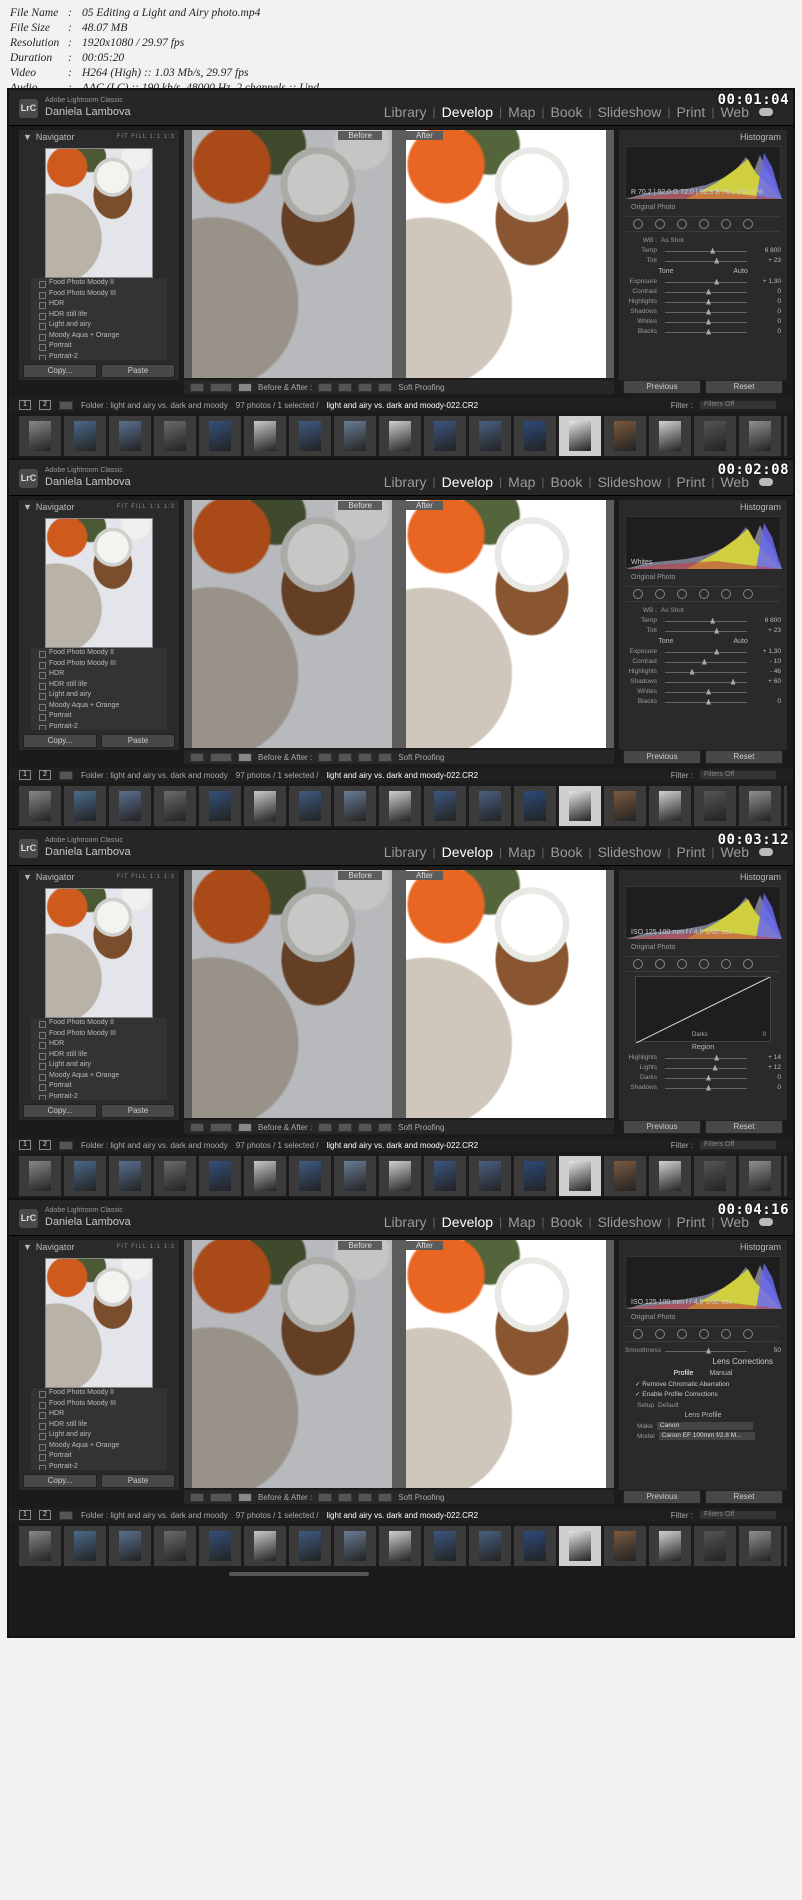 Image resolution: width=802 pixels, height=1900 pixels. I want to click on before-photo: Before, so click(292, 254).